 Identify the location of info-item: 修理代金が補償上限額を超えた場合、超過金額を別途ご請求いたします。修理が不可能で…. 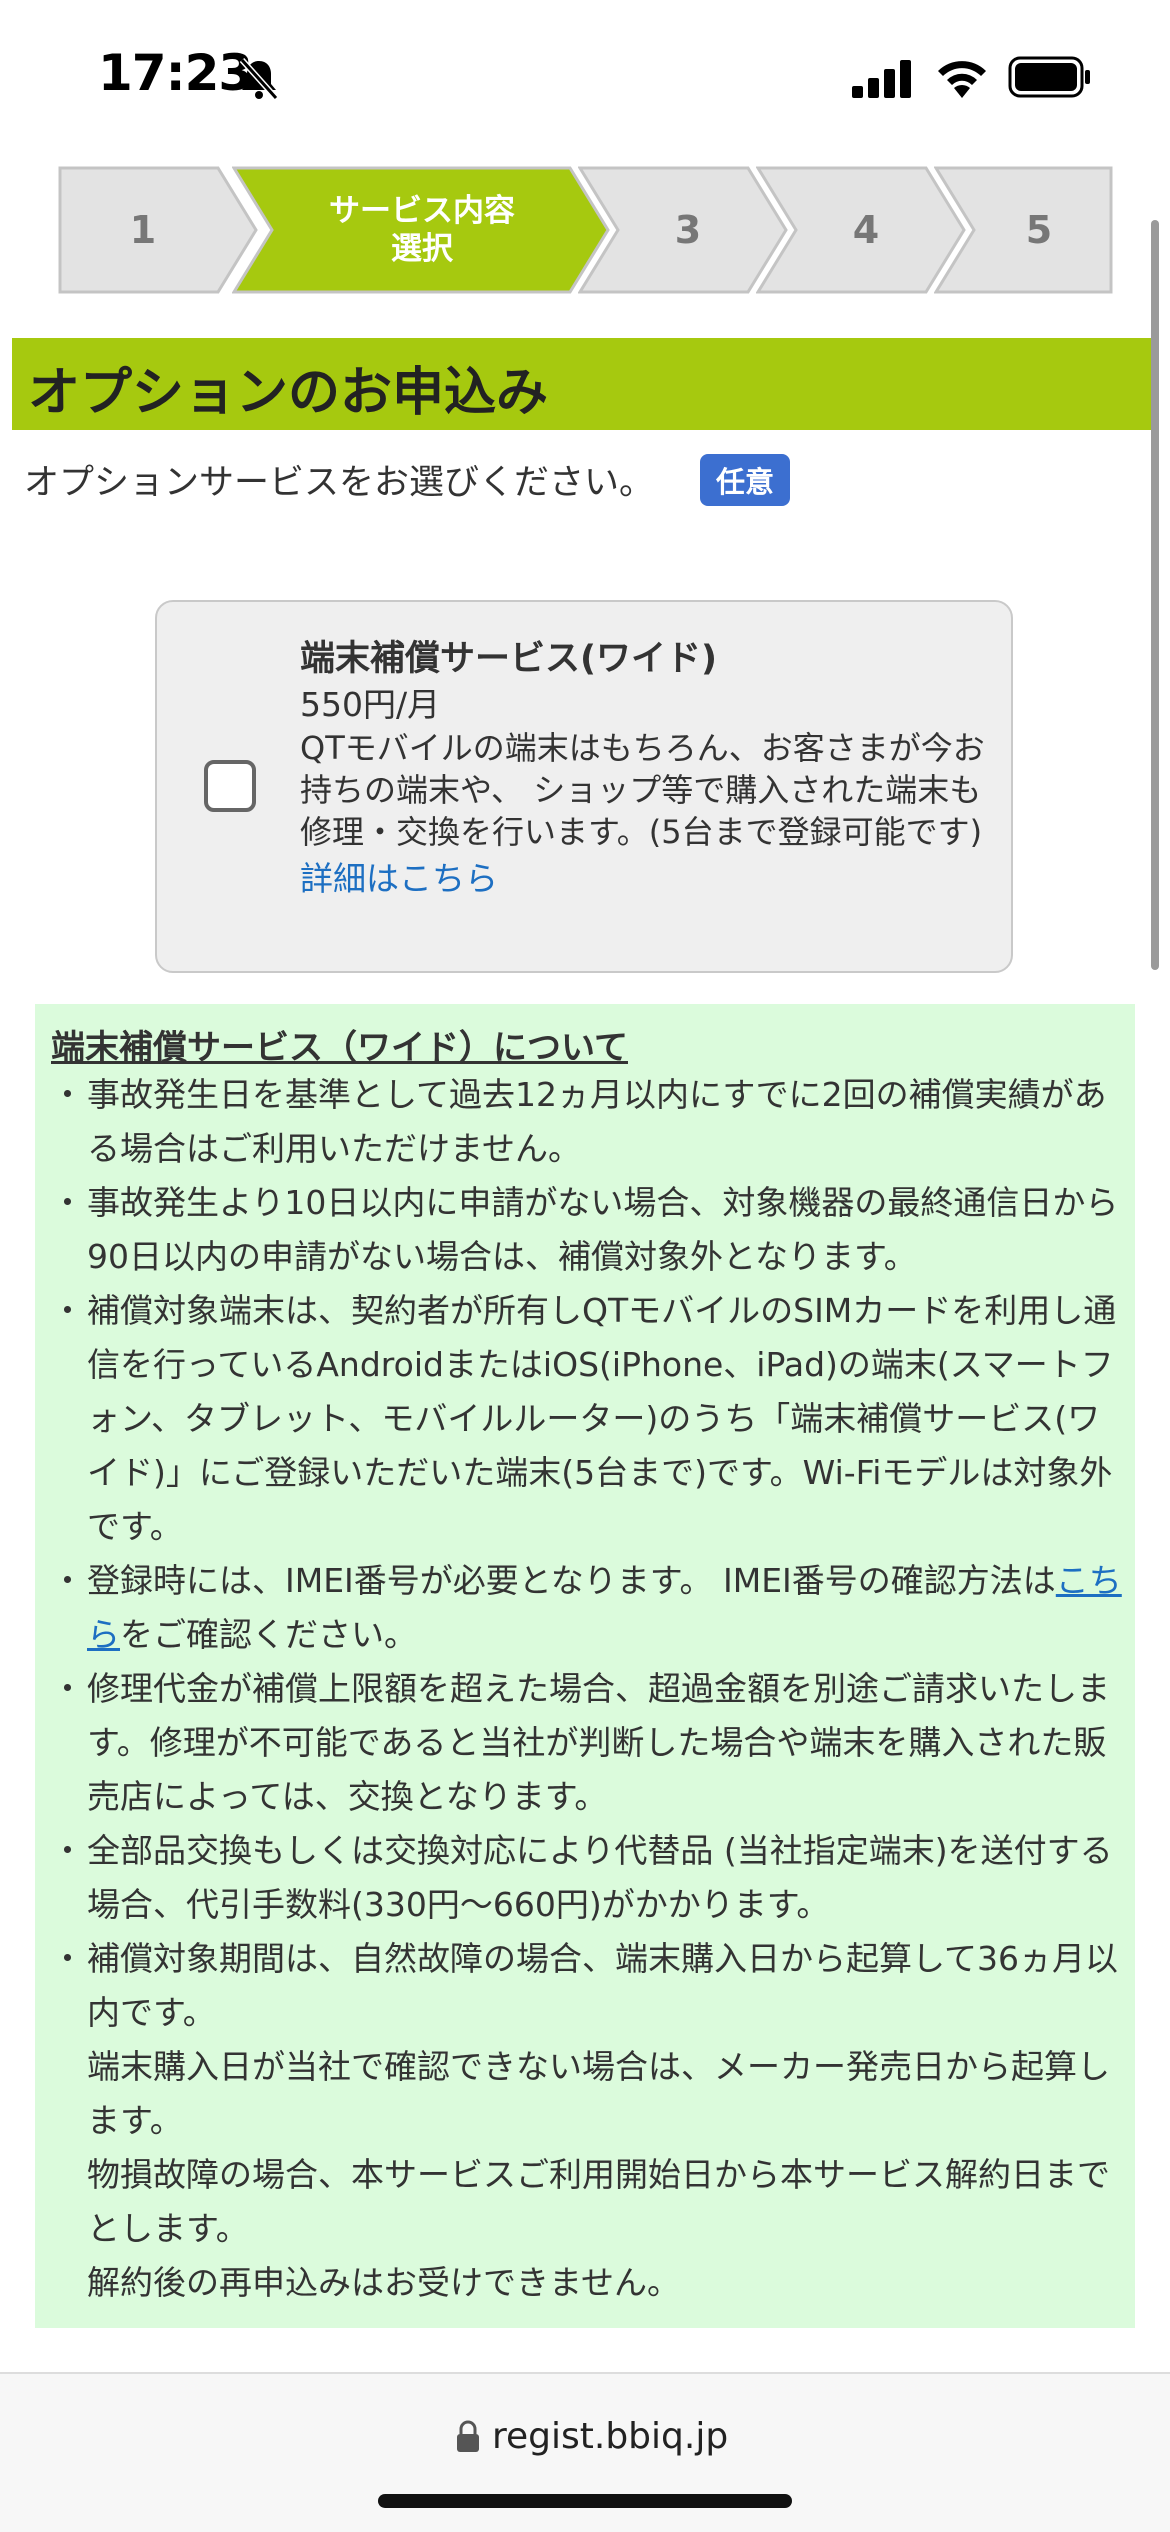
(591, 1743).